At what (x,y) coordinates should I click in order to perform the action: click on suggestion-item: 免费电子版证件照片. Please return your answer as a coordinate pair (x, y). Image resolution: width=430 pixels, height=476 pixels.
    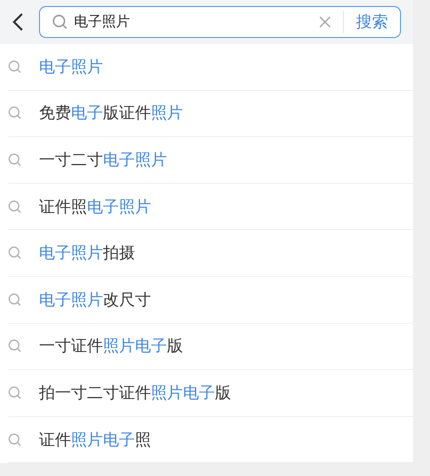
    Looking at the image, I should click on (111, 113).